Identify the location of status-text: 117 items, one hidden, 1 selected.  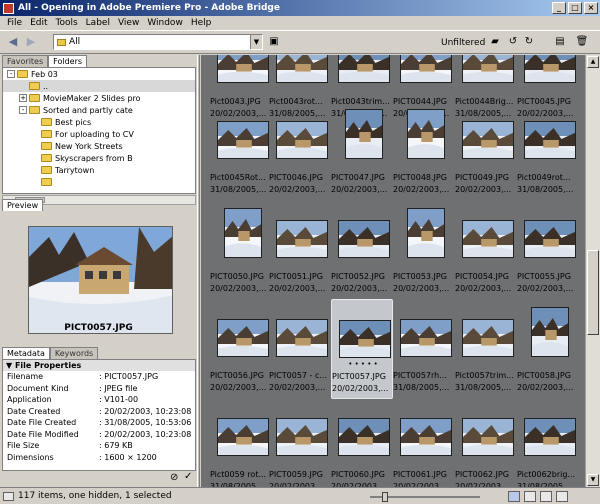
(95, 496).